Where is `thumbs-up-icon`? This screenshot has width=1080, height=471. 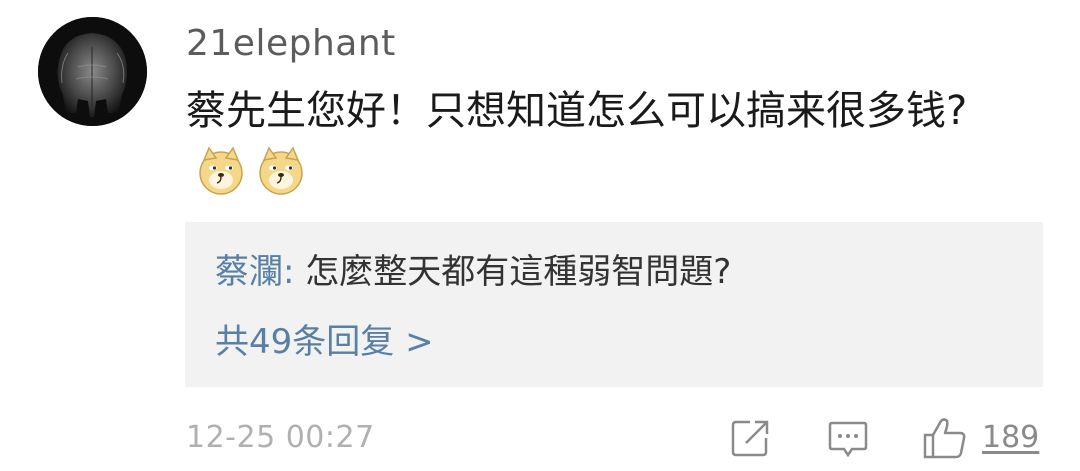 thumbs-up-icon is located at coordinates (944, 438).